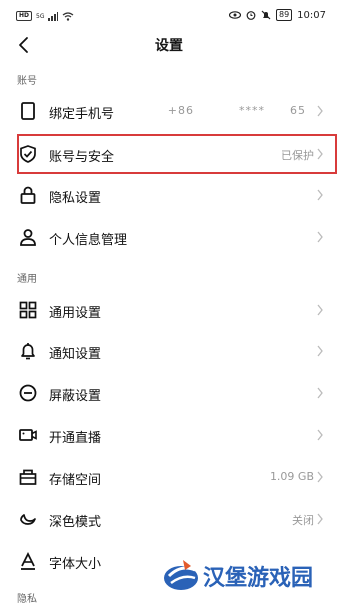 This screenshot has width=338, height=605. What do you see at coordinates (181, 575) in the screenshot?
I see `watermark-logo-icon` at bounding box center [181, 575].